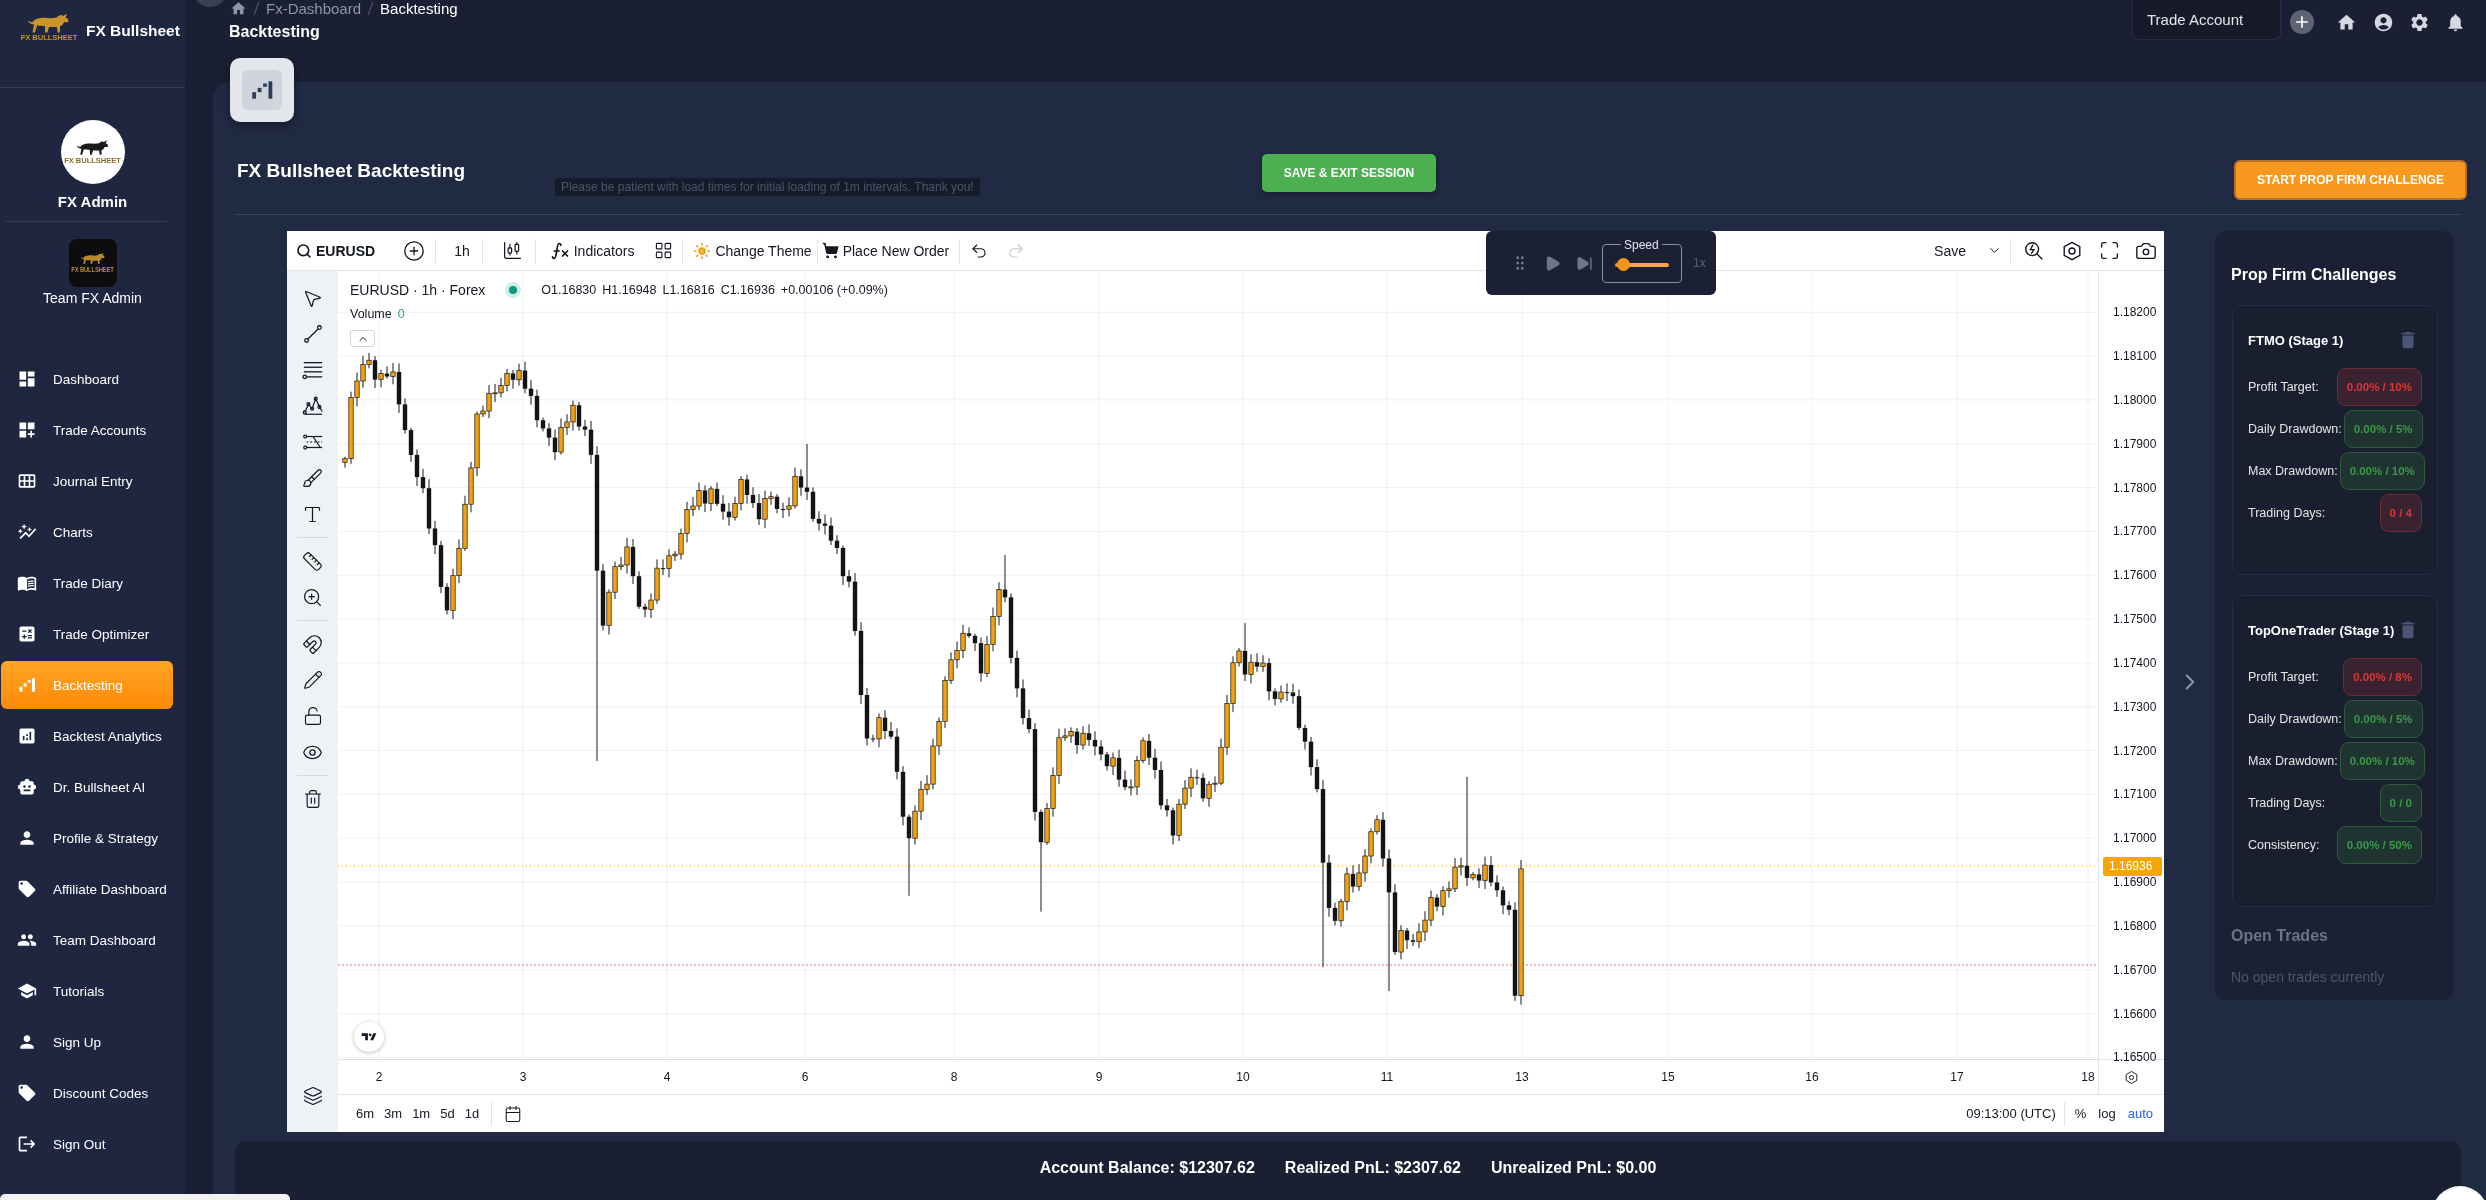 The height and width of the screenshot is (1200, 2486). I want to click on magnet-icon, so click(312, 644).